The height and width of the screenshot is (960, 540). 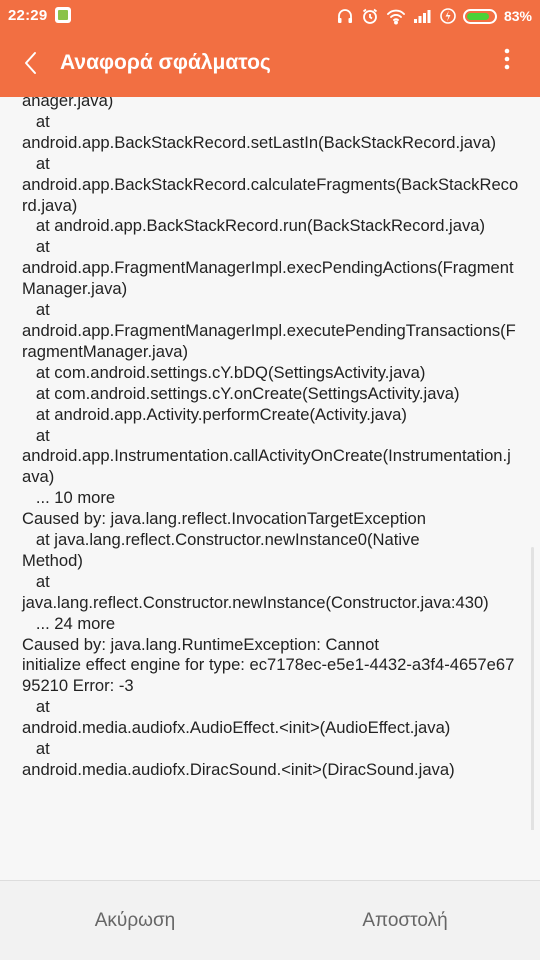 What do you see at coordinates (370, 16) in the screenshot?
I see `alarm-icon` at bounding box center [370, 16].